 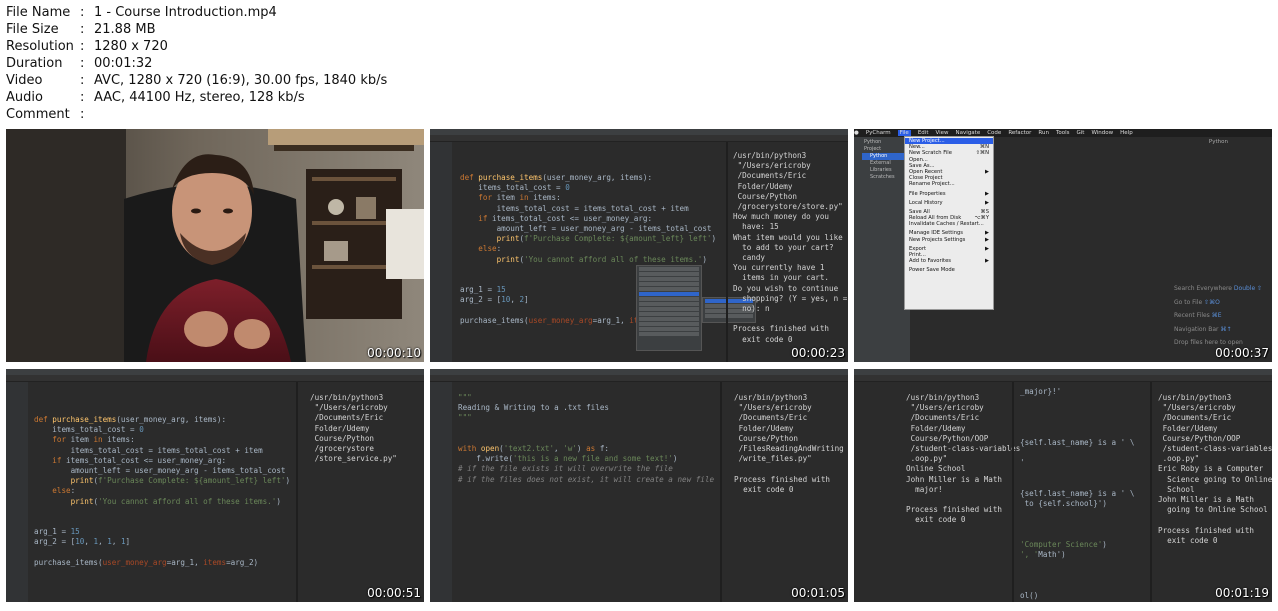 I want to click on menubar-item: Refactor, so click(x=1019, y=133).